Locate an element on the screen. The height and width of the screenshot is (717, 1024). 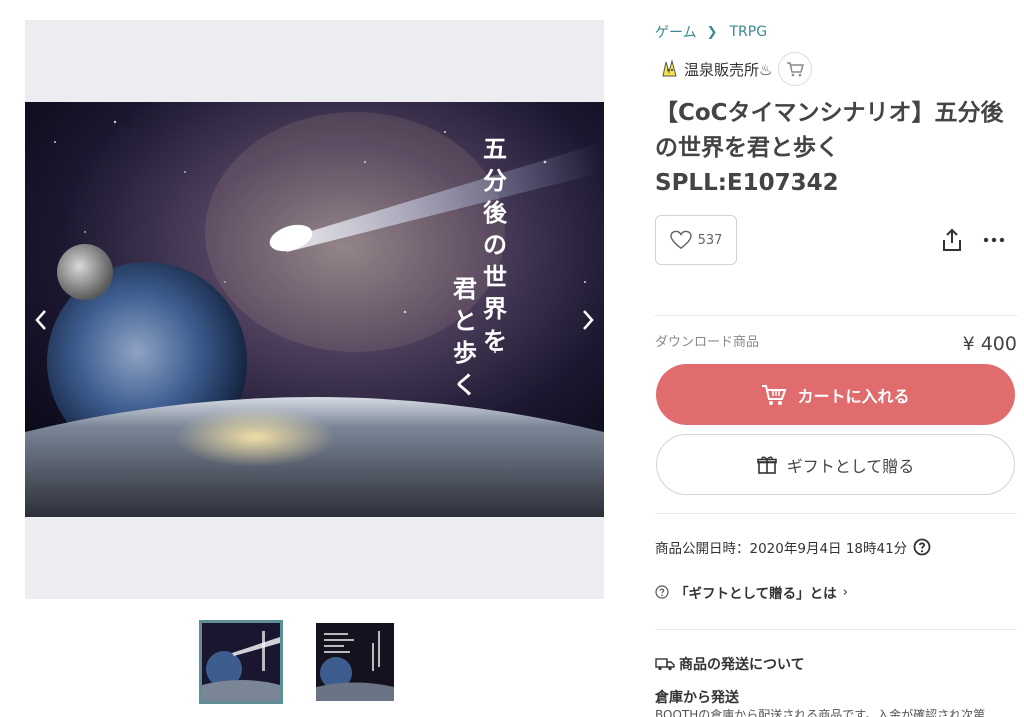
chevron-left-icon is located at coordinates (40, 320).